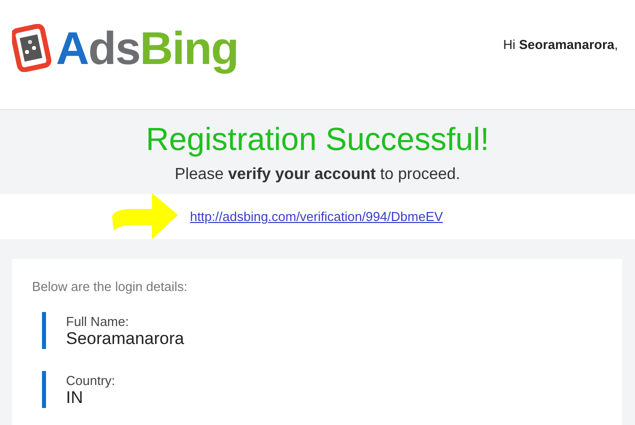 Image resolution: width=635 pixels, height=425 pixels. I want to click on field-label: Country:, so click(91, 380).